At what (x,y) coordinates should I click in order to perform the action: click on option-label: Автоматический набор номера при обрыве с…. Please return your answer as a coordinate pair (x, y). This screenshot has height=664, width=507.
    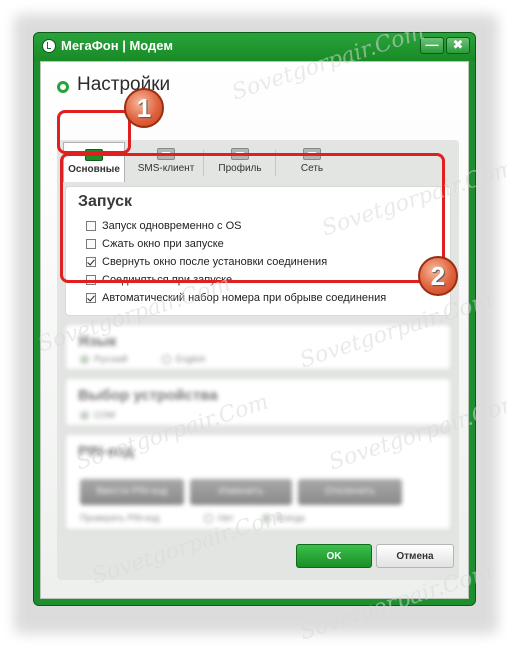
    Looking at the image, I should click on (244, 298).